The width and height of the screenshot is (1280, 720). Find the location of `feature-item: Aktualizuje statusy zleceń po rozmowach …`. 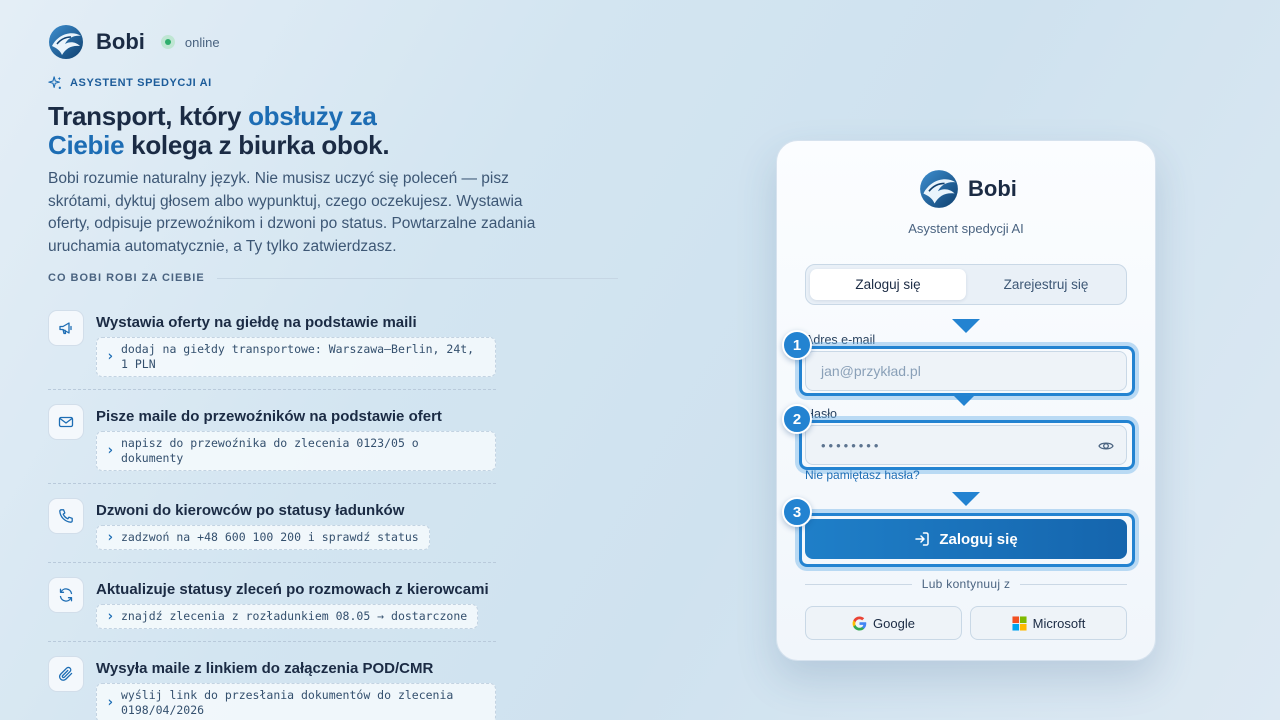

feature-item: Aktualizuje statusy zleceń po rozmowach … is located at coordinates (272, 602).